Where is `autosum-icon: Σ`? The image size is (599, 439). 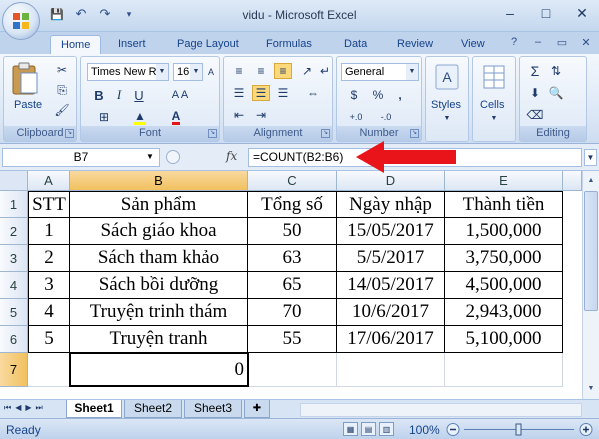 autosum-icon: Σ is located at coordinates (535, 71).